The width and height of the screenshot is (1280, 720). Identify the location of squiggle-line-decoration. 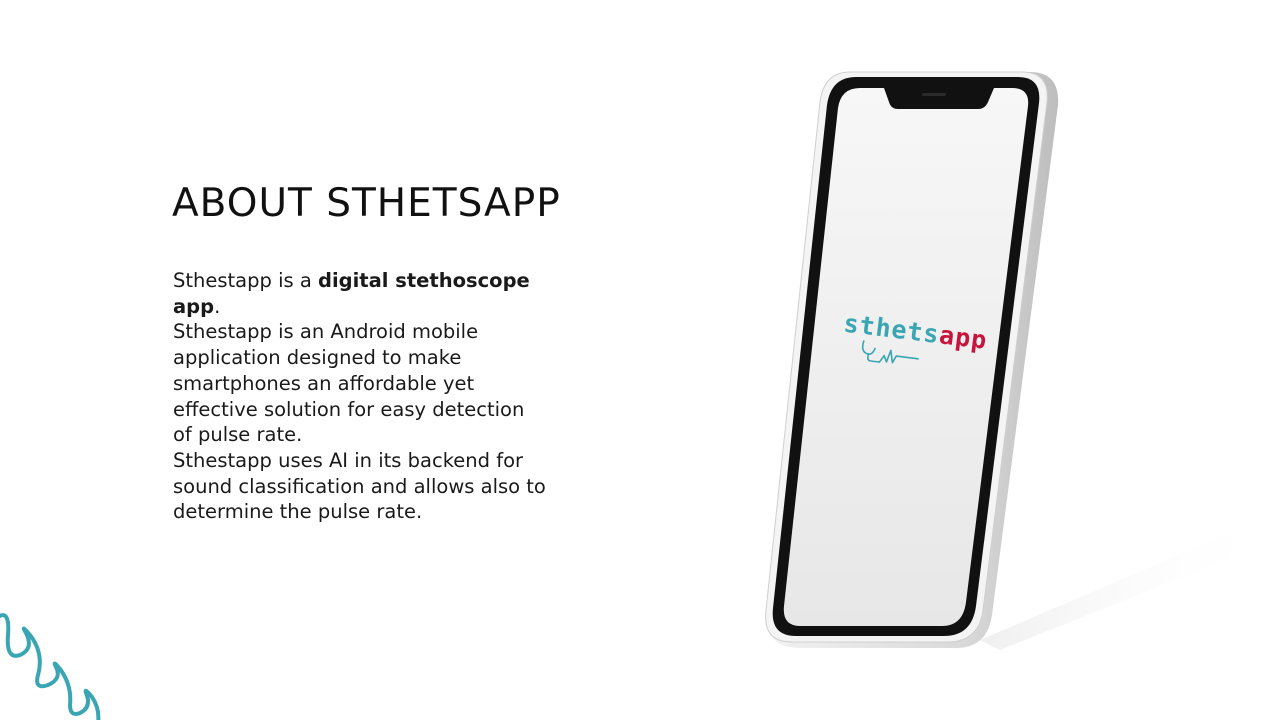
(50, 666).